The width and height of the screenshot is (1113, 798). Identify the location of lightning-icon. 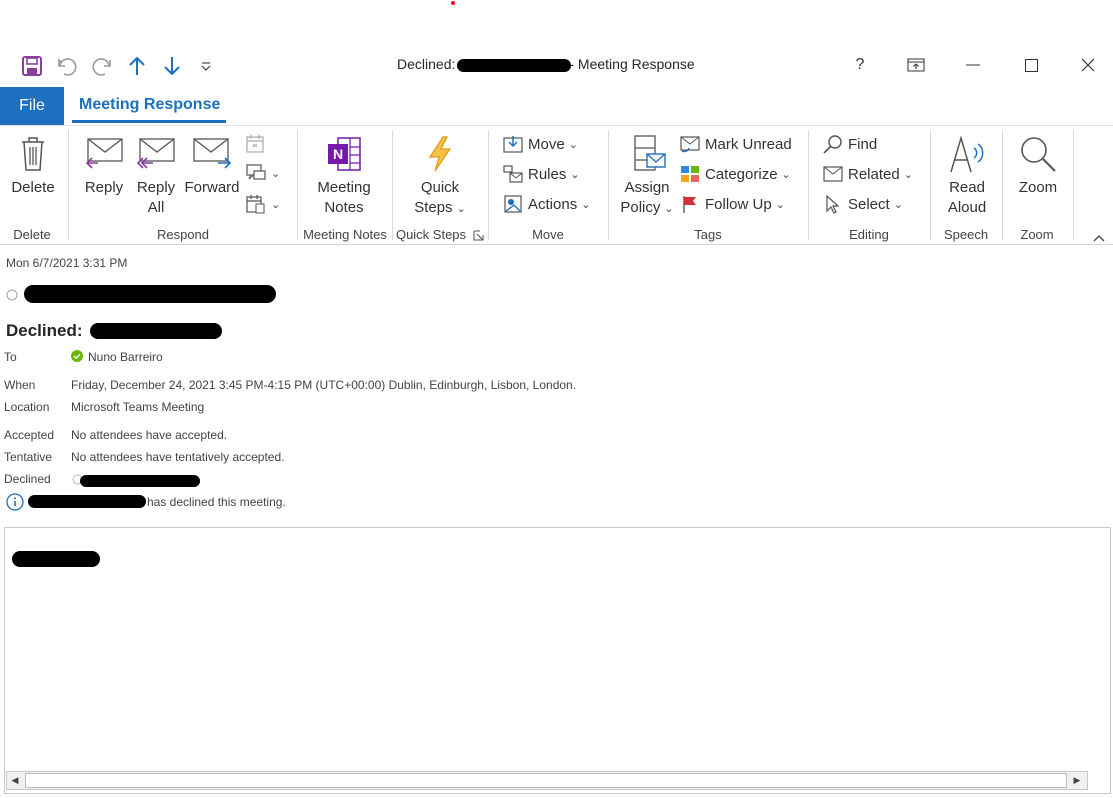
(440, 154).